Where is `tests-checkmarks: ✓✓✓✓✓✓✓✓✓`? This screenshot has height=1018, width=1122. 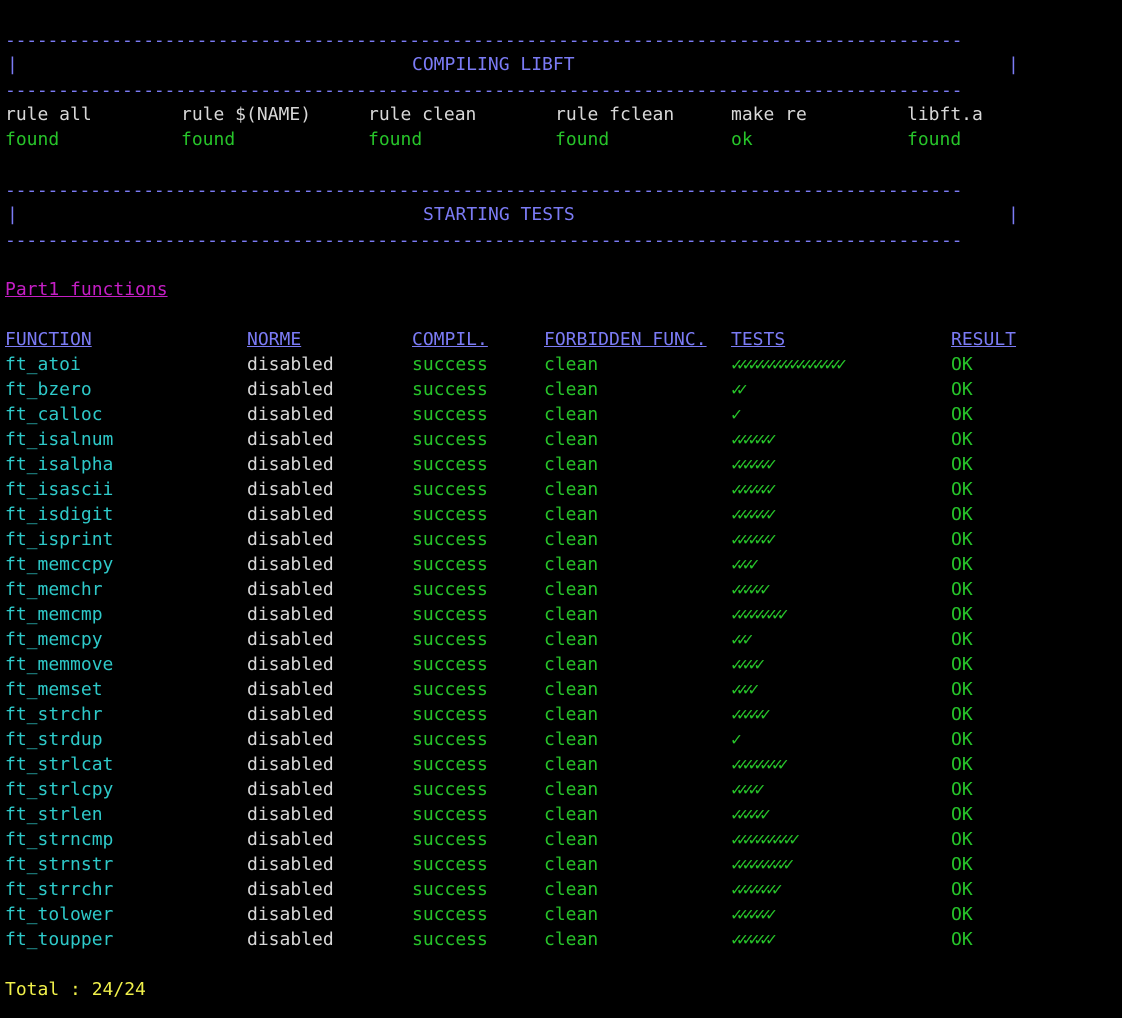
tests-checkmarks: ✓✓✓✓✓✓✓✓✓ is located at coordinates (760, 764).